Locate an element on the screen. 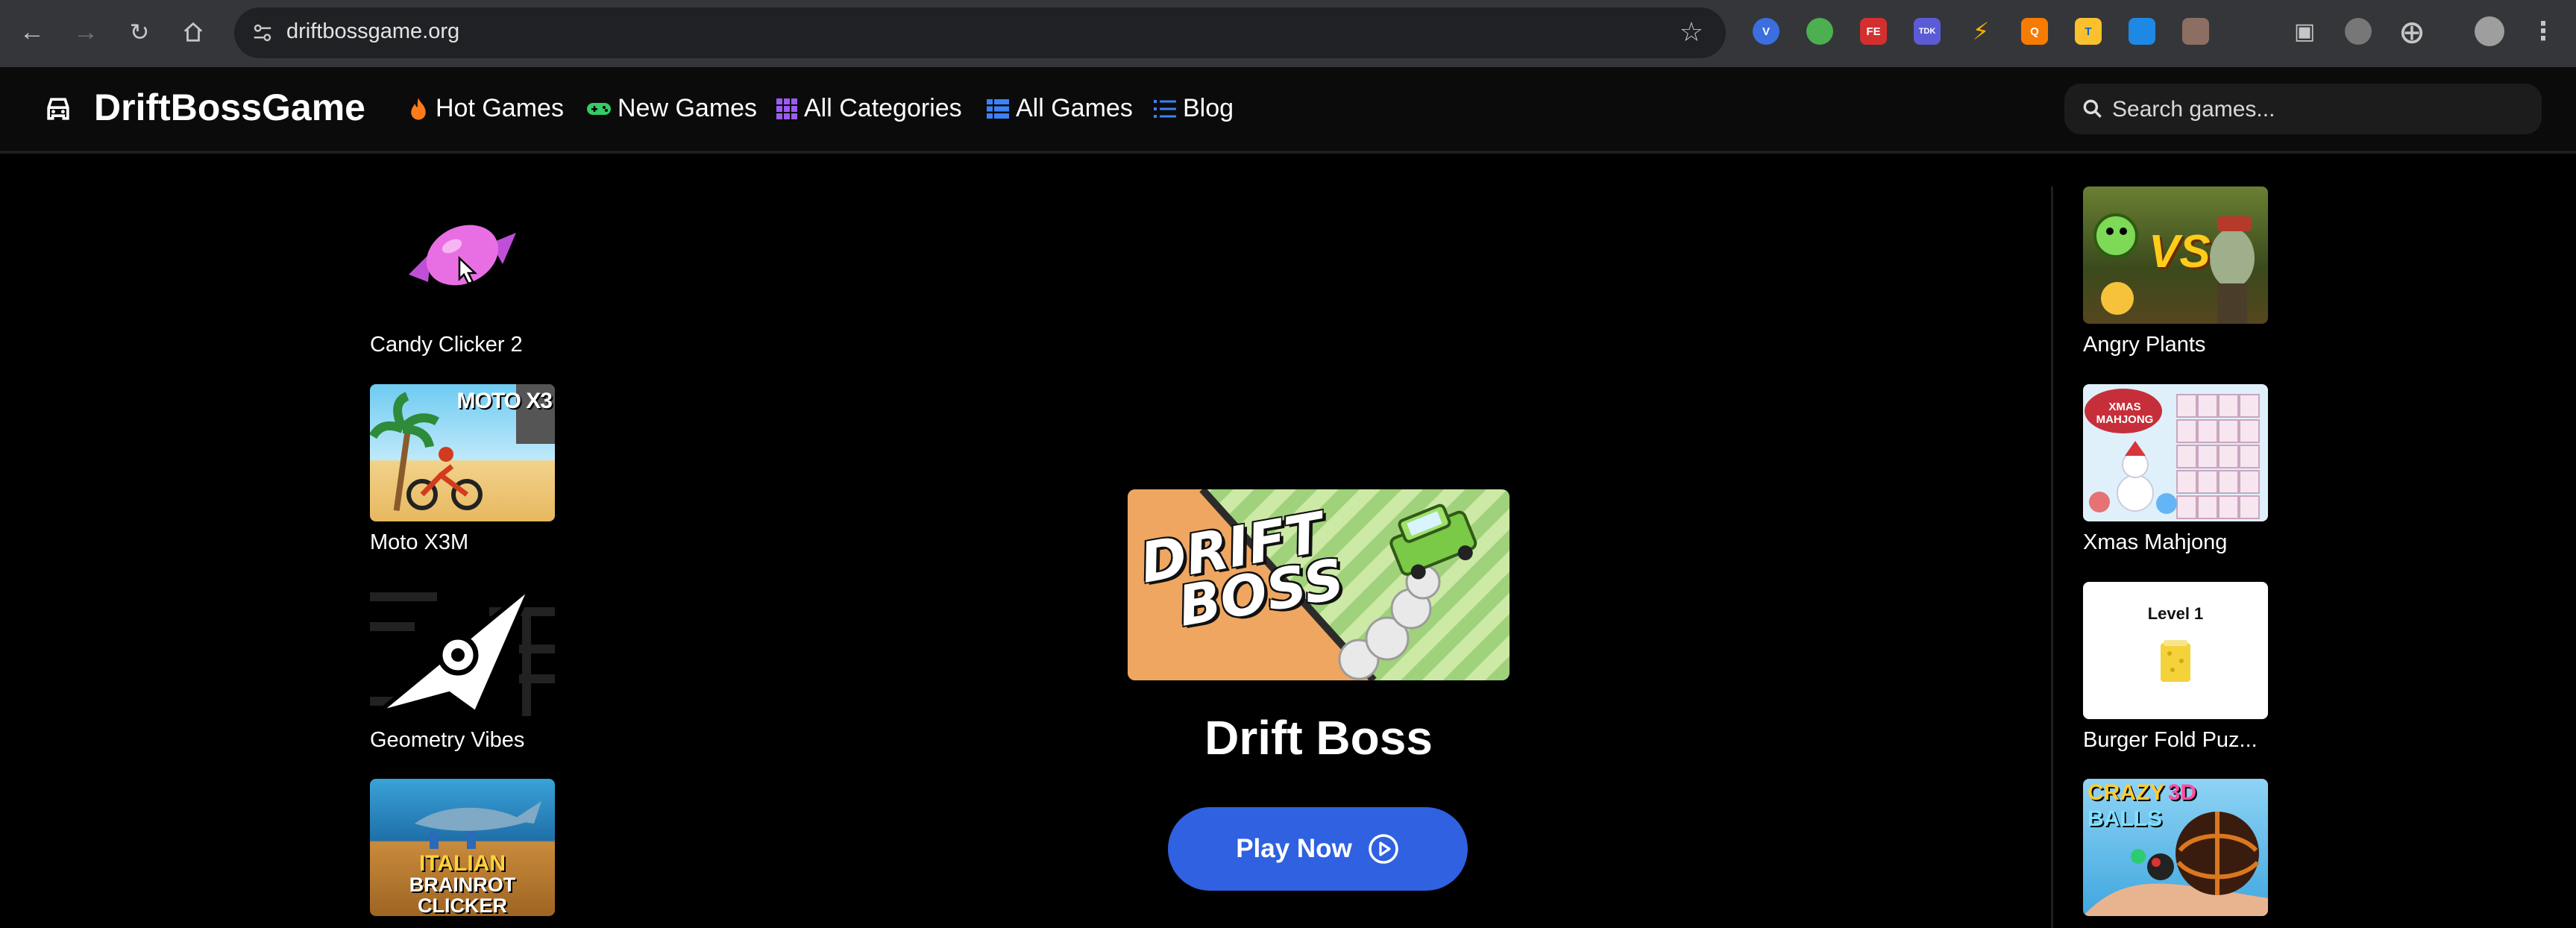 This screenshot has width=2576, height=928. game-card-moto-x3m: MOTO X3 Moto X3M is located at coordinates (463, 469).